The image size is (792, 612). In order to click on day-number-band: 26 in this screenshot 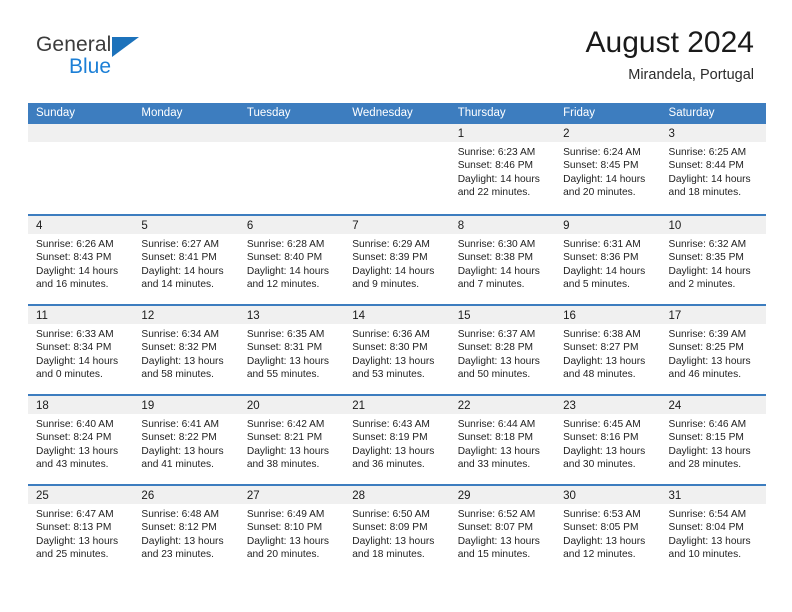, I will do `click(186, 495)`.